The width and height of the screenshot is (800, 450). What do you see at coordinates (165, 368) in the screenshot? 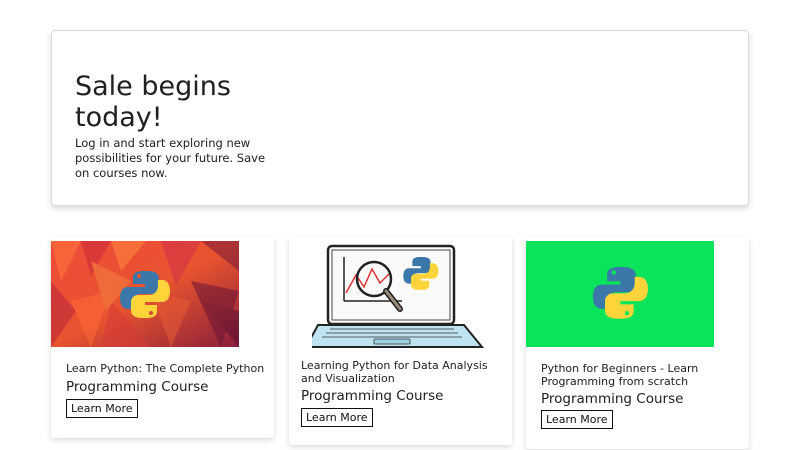
I see `course-title: Learn Python: The Complete Python` at bounding box center [165, 368].